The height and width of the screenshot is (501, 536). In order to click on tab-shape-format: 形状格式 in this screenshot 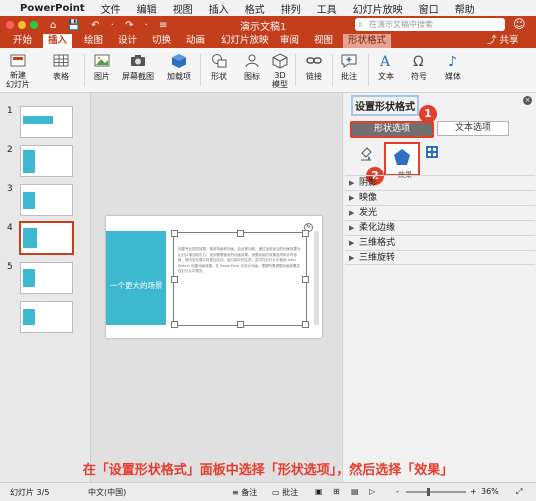, I will do `click(367, 41)`.